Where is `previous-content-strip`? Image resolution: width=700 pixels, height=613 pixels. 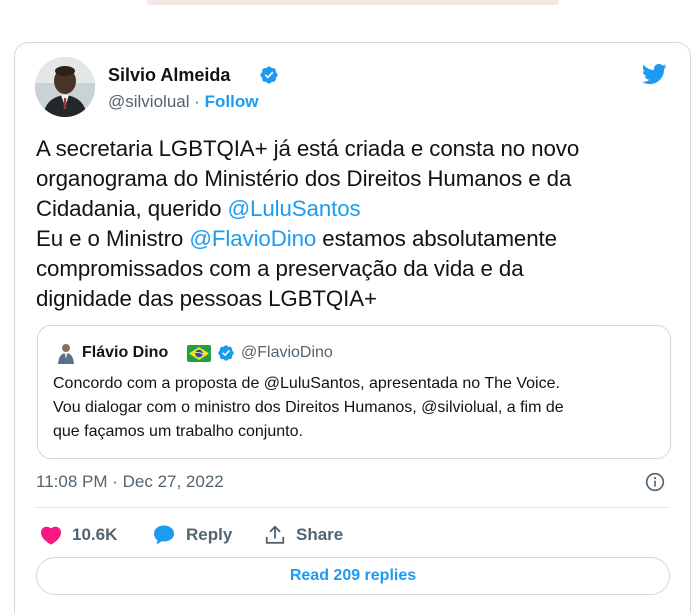 previous-content-strip is located at coordinates (353, 2).